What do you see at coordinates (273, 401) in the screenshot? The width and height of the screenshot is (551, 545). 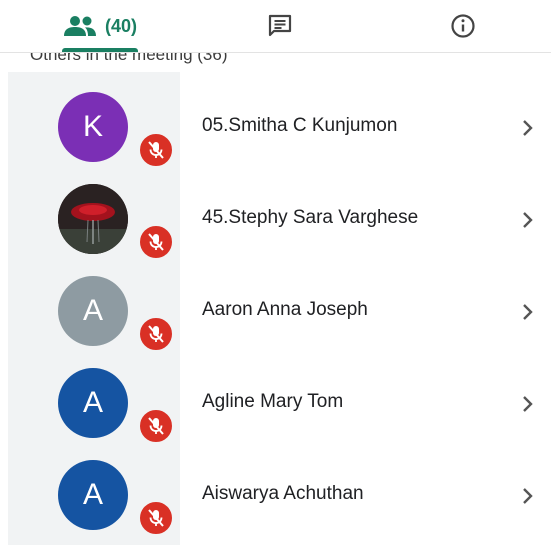 I see `participant-name: Agline Mary Tom` at bounding box center [273, 401].